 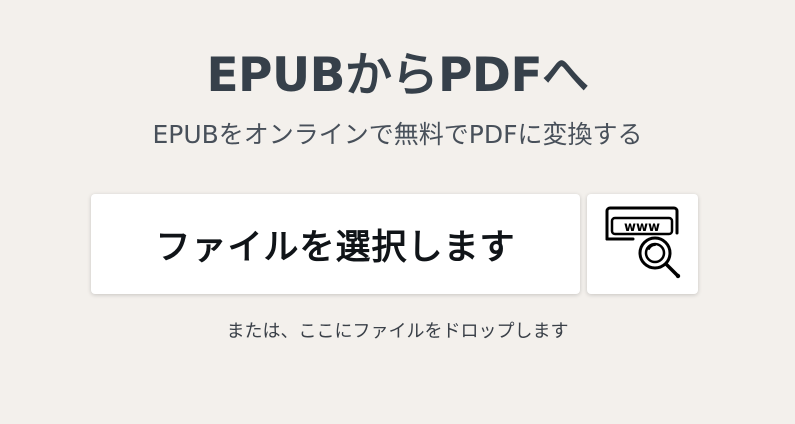 I want to click on url-upload-button: www, so click(x=642, y=244).